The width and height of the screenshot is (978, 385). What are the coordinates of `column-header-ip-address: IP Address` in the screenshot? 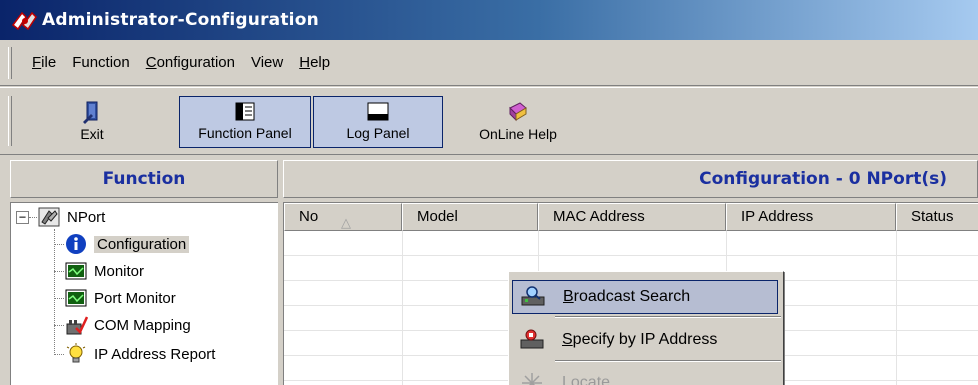 It's located at (811, 217).